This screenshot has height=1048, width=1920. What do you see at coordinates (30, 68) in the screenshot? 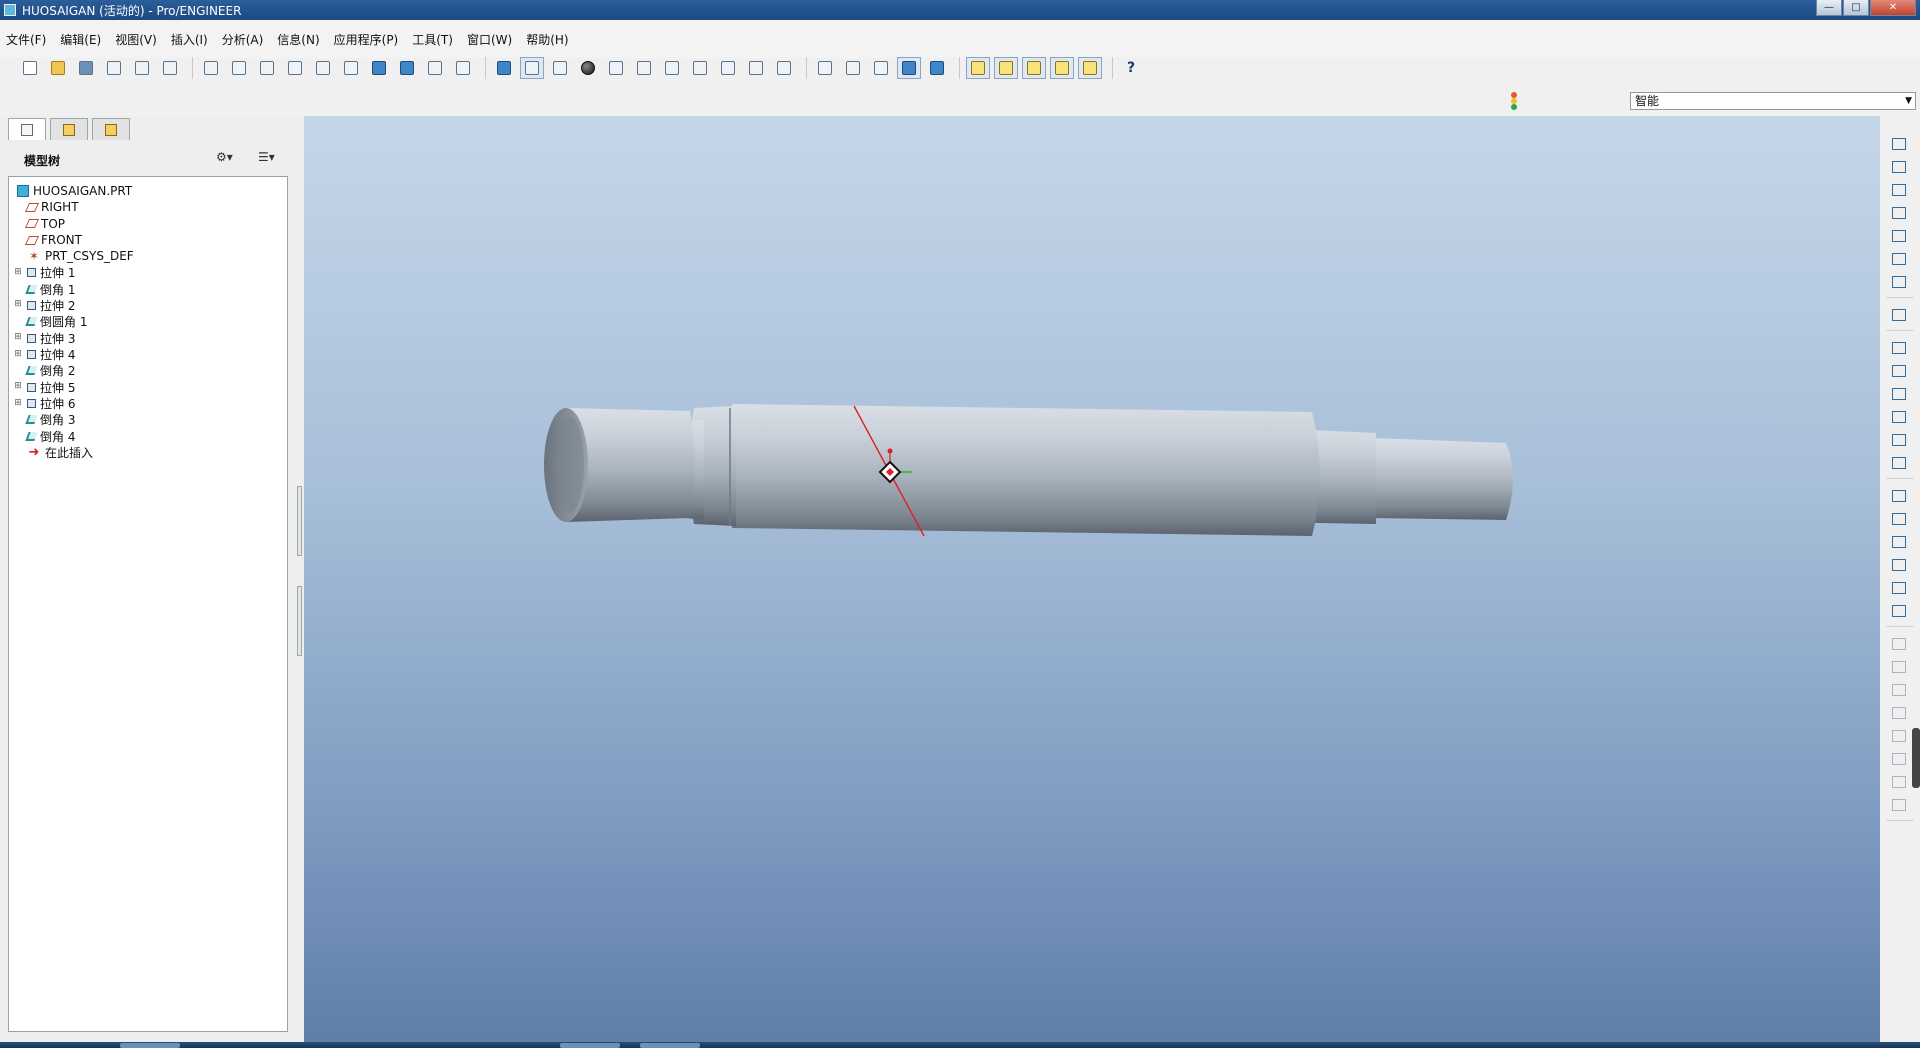
I see `new-icon` at bounding box center [30, 68].